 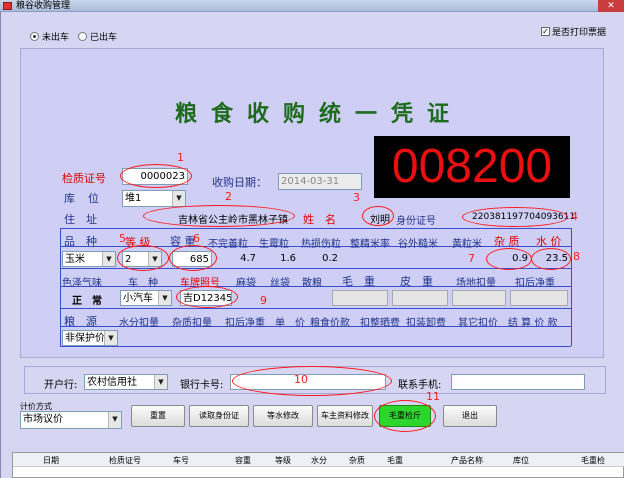 What do you see at coordinates (112, 382) in the screenshot?
I see `bank-value: 农村信用社` at bounding box center [112, 382].